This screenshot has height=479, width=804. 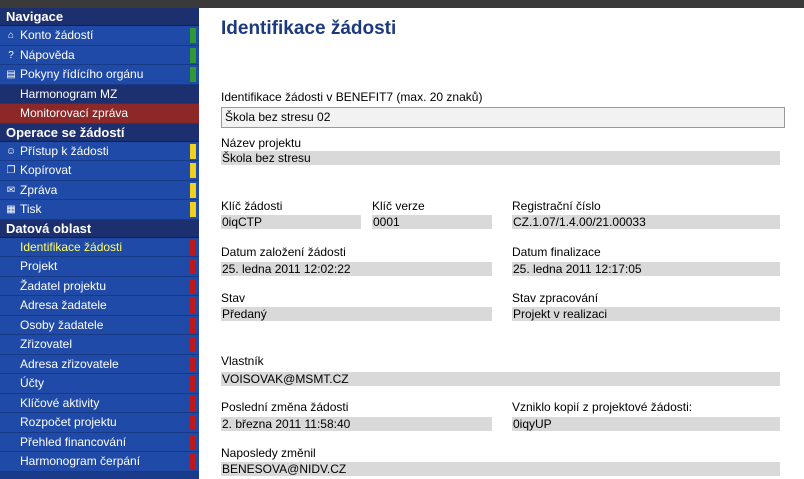 I want to click on sidebar-item-prehled-financovani: Přehled financování, so click(x=99, y=442).